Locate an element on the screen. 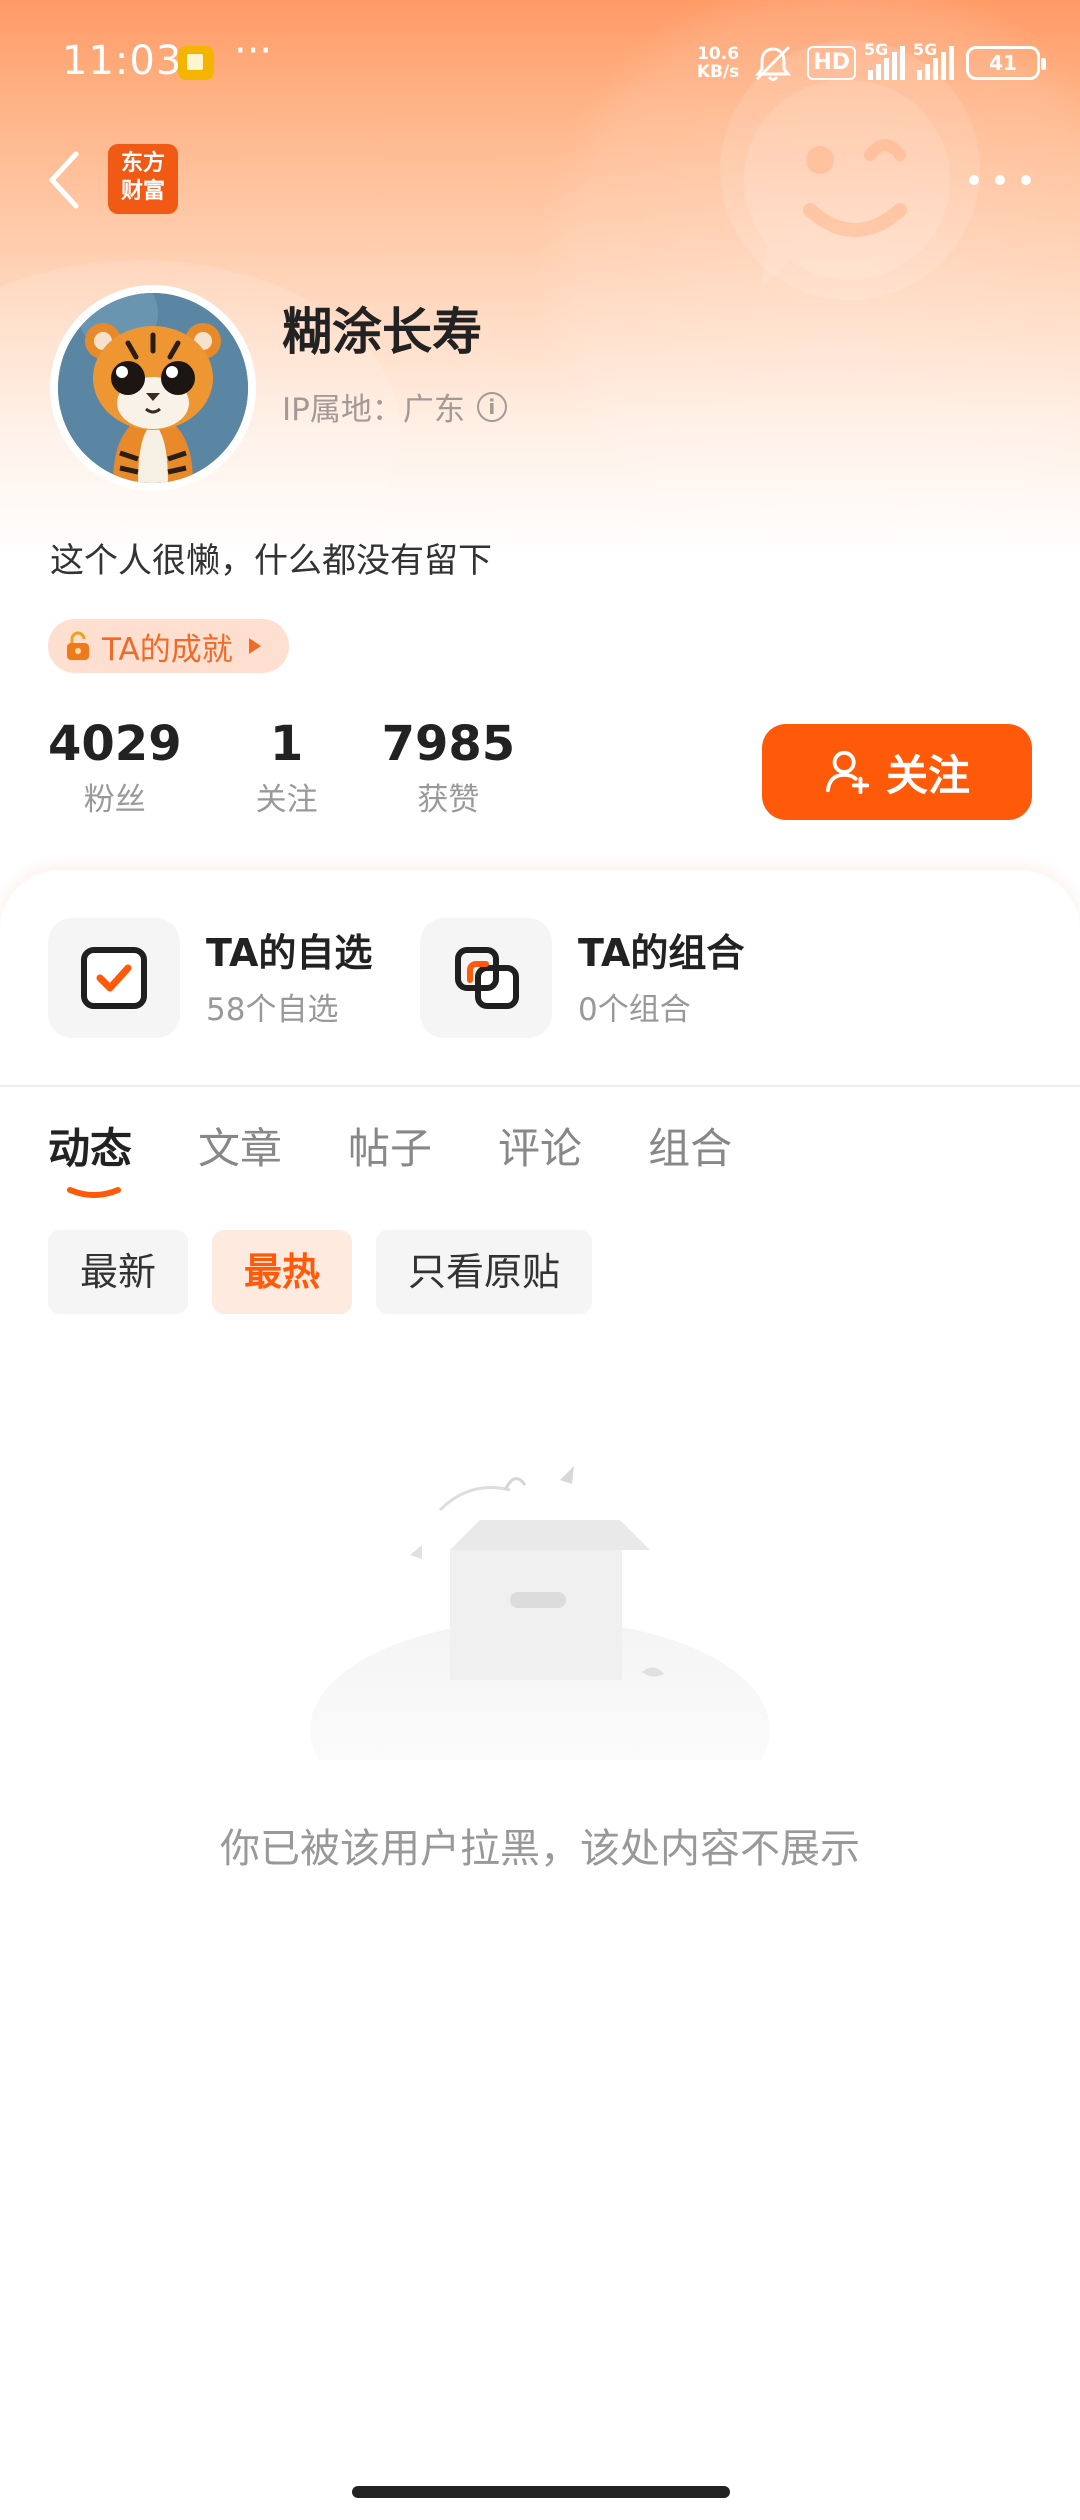 Image resolution: width=1080 pixels, height=2520 pixels. network-type-2: 5G is located at coordinates (925, 49).